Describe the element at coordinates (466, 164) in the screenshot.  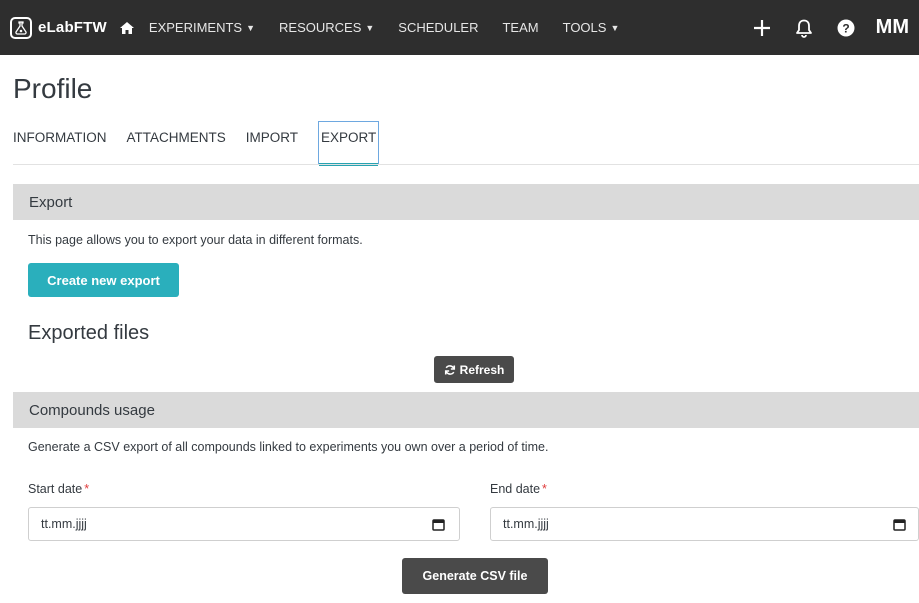
I see `tabs-divider` at that location.